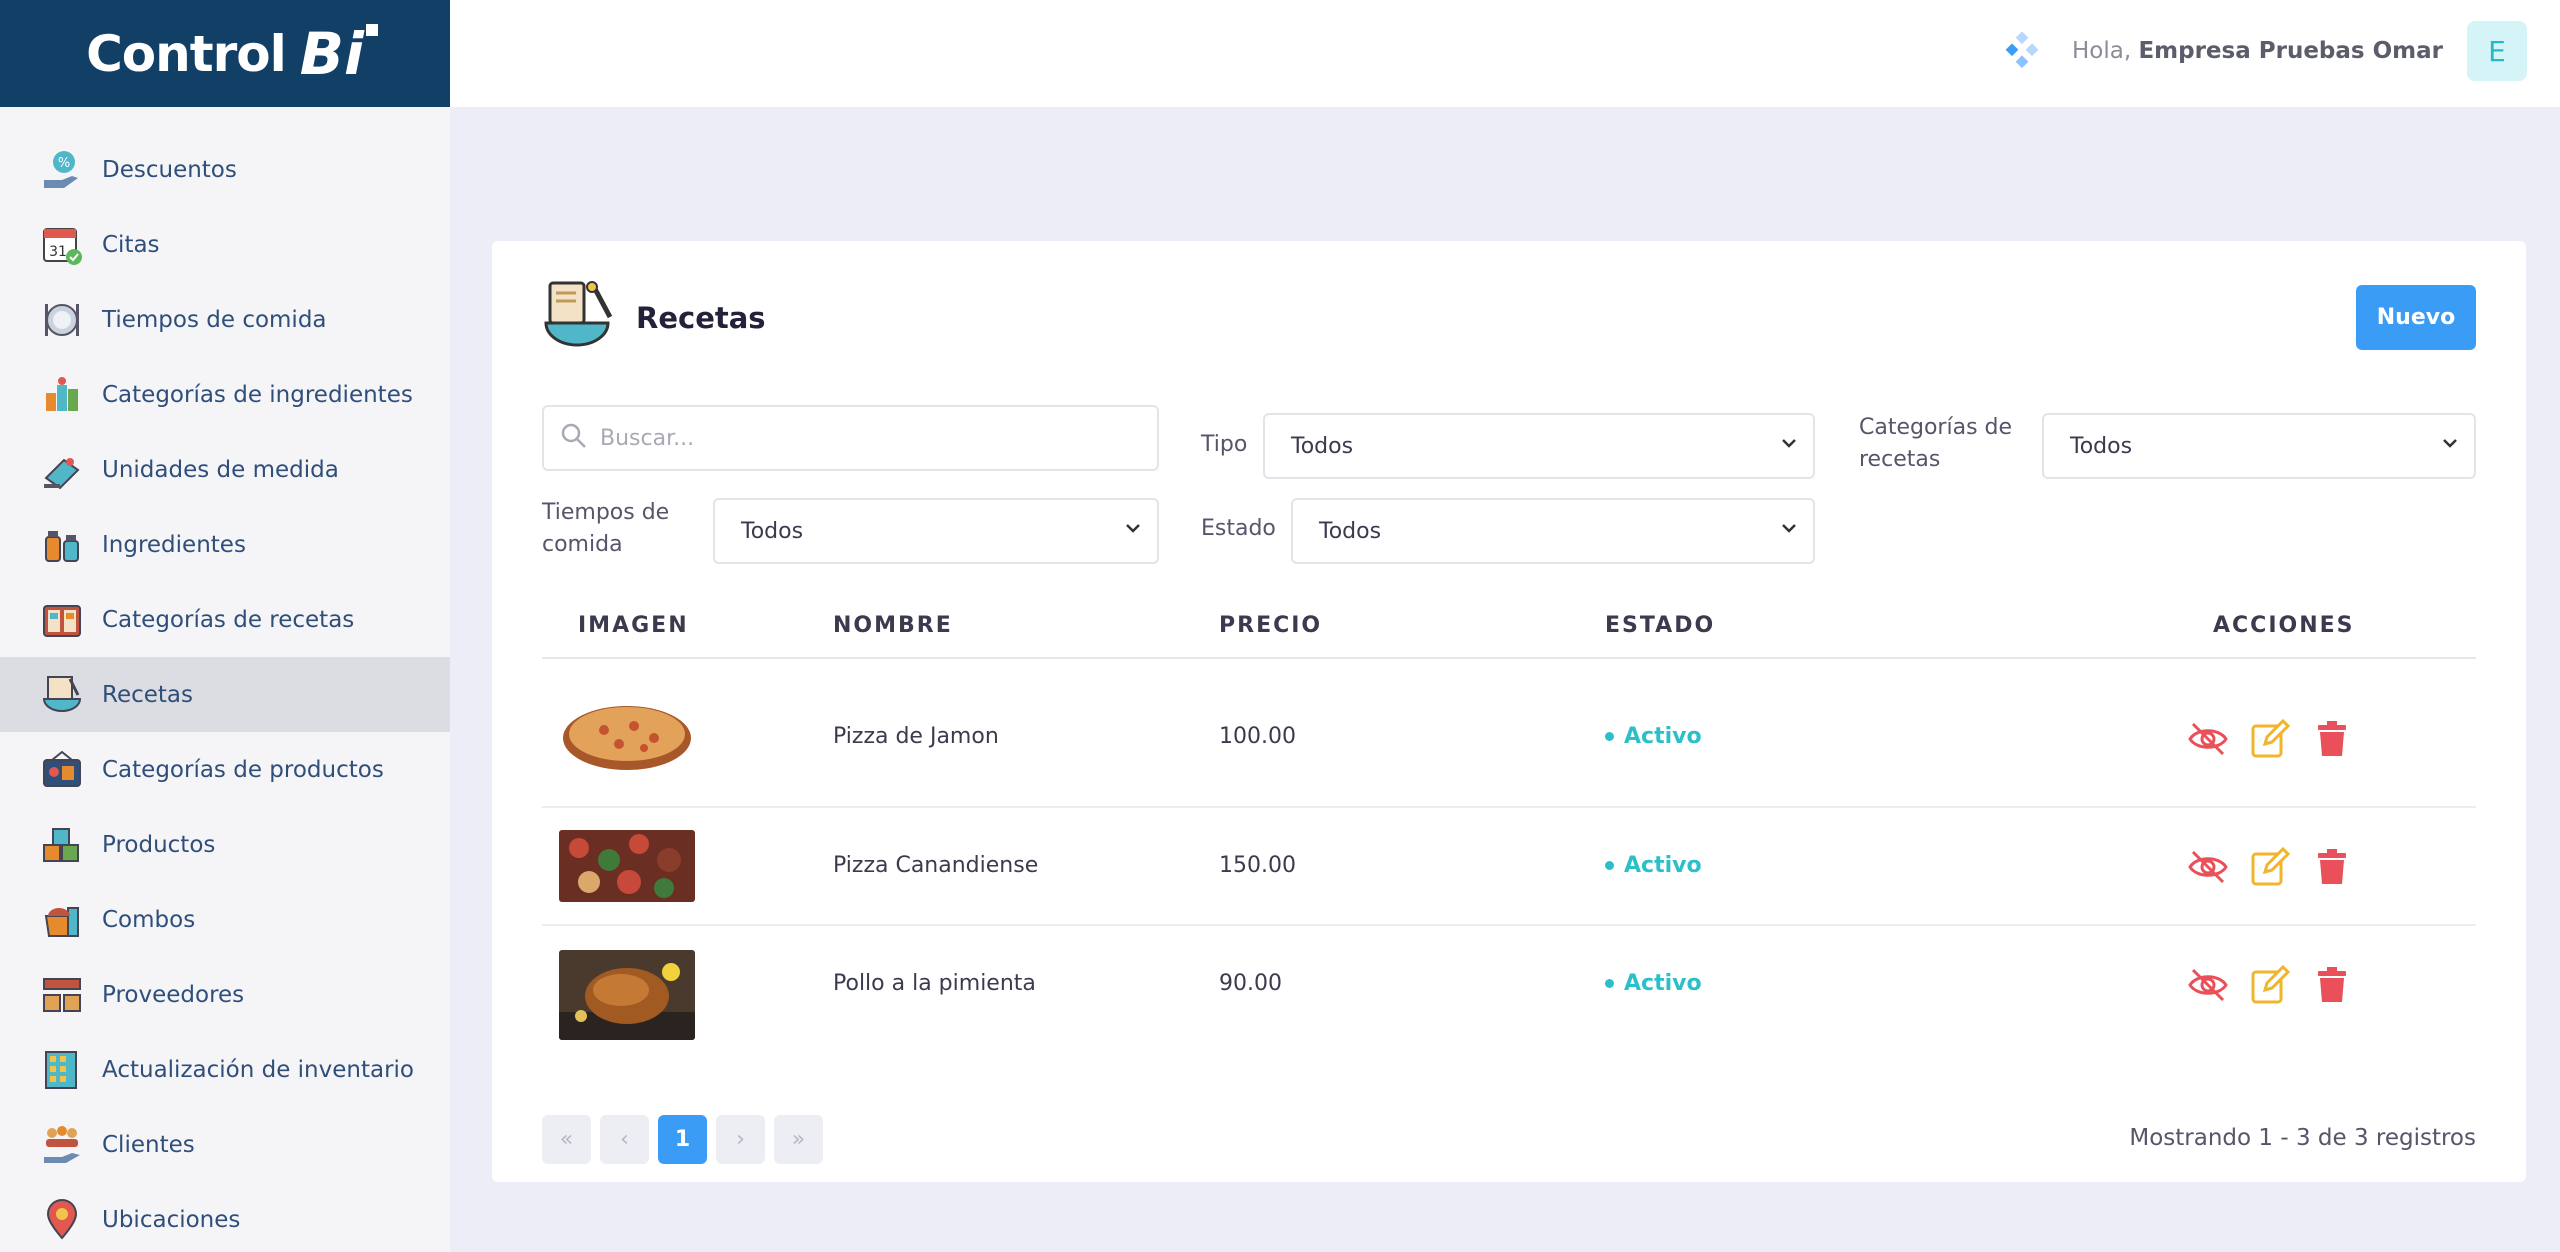  Describe the element at coordinates (2497, 51) in the screenshot. I see `avatar: E` at that location.